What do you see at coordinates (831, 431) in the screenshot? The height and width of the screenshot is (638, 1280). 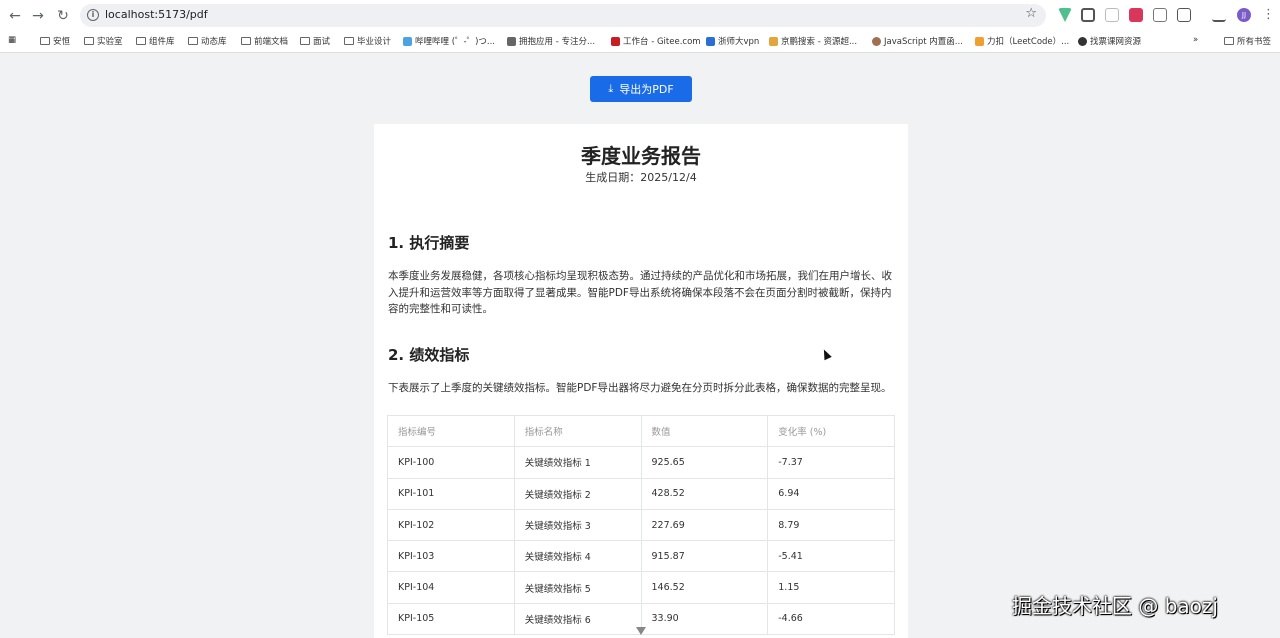 I see `column-header: 变化率 (%)` at bounding box center [831, 431].